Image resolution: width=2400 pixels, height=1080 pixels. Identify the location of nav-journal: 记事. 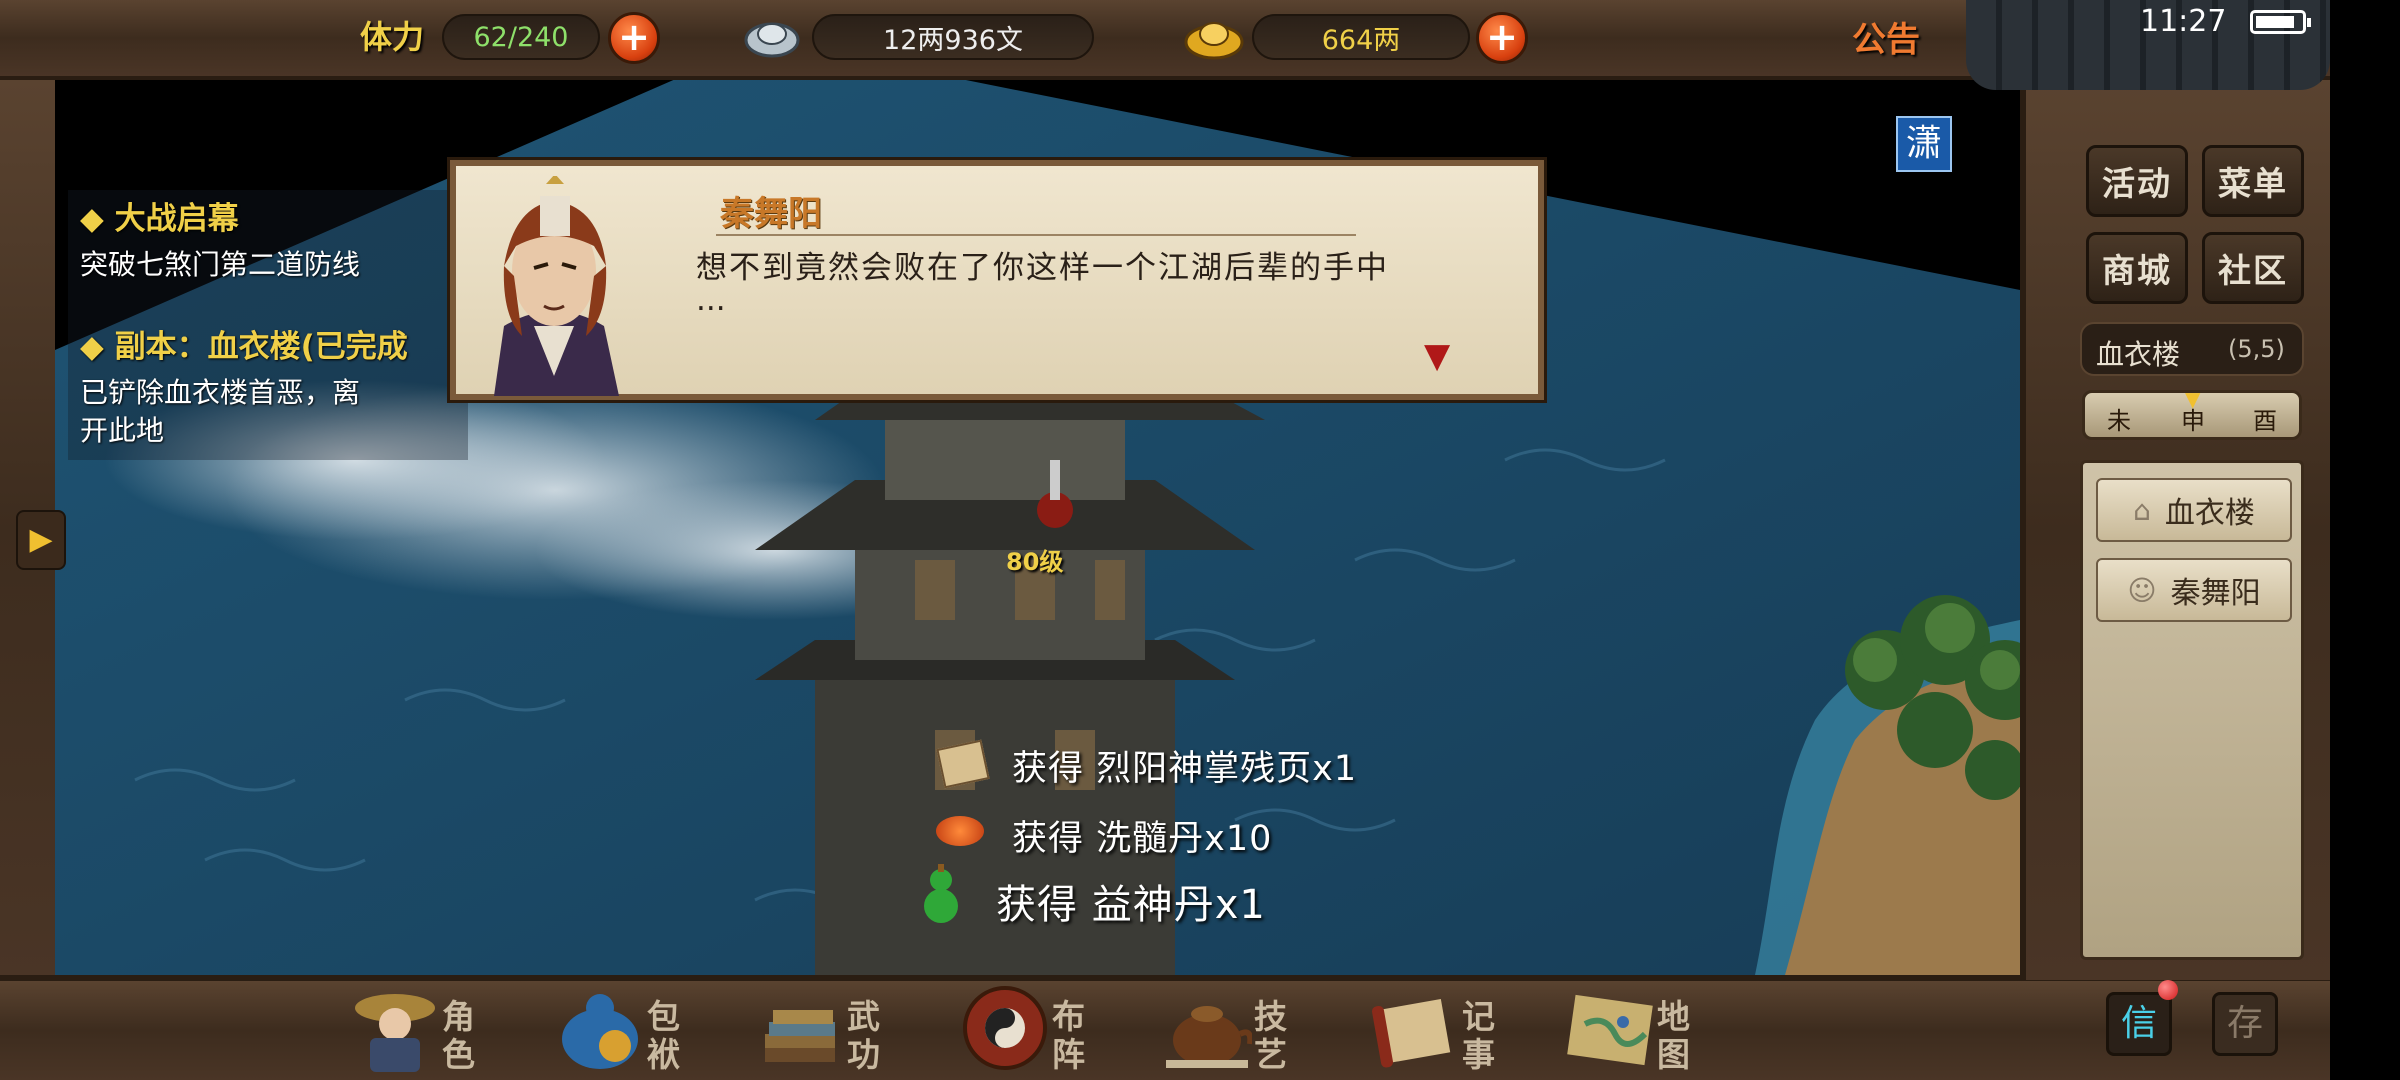
(1470, 1027).